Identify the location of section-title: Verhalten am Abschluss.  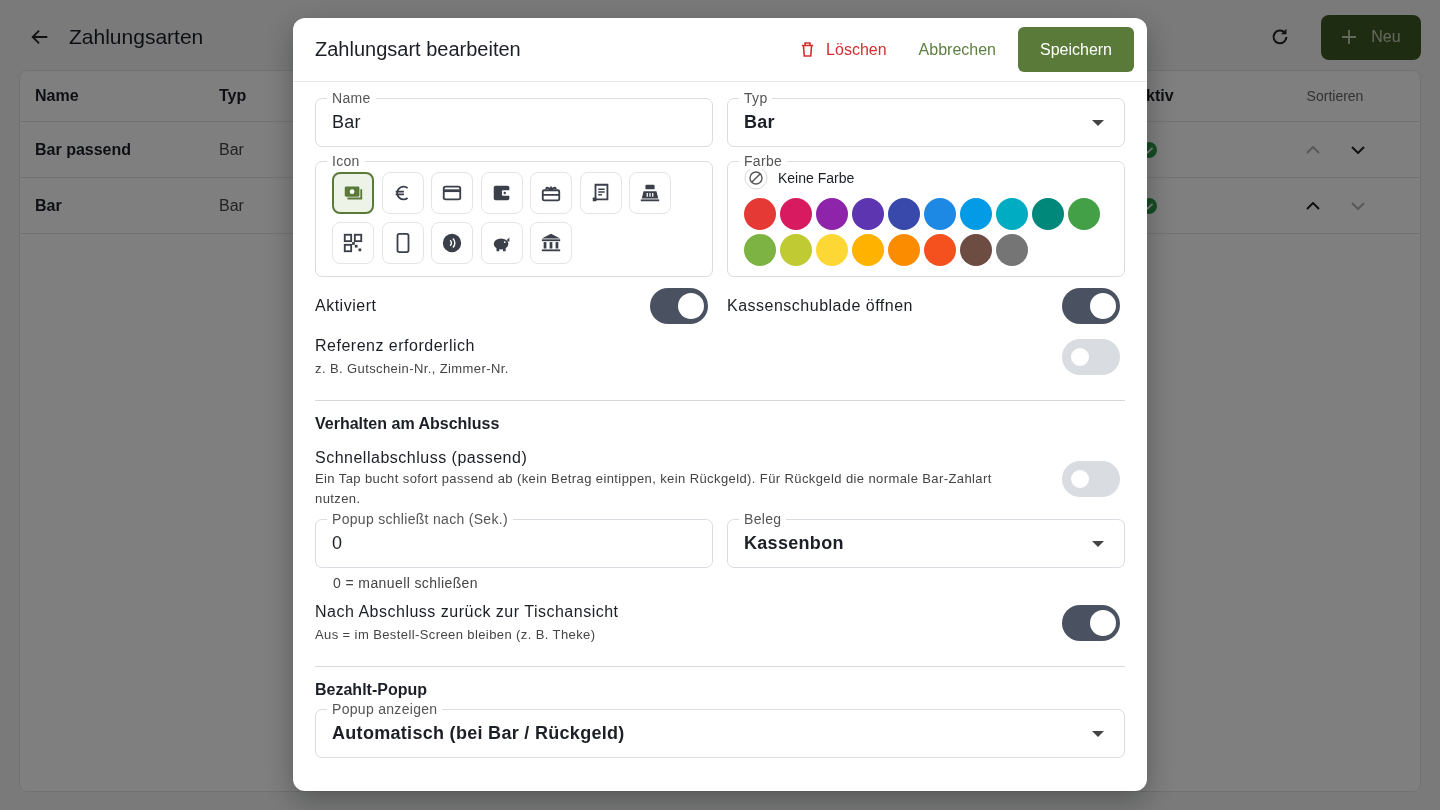
(408, 424).